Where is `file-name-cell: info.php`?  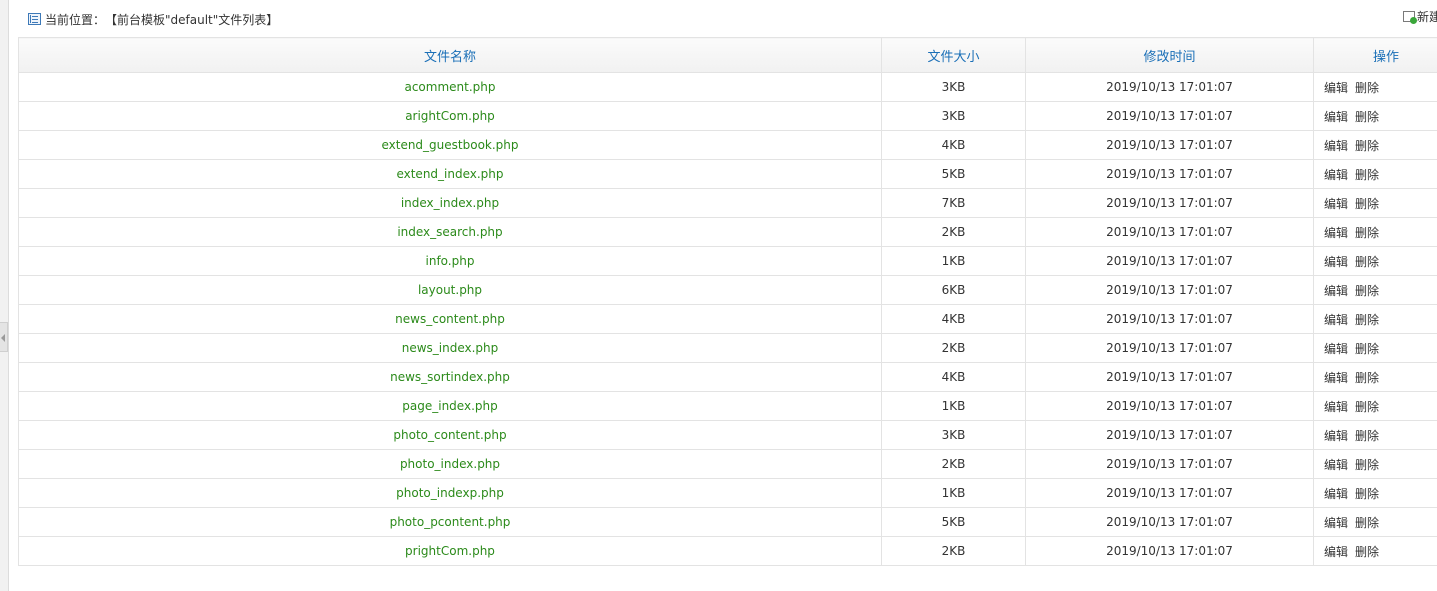 file-name-cell: info.php is located at coordinates (450, 261).